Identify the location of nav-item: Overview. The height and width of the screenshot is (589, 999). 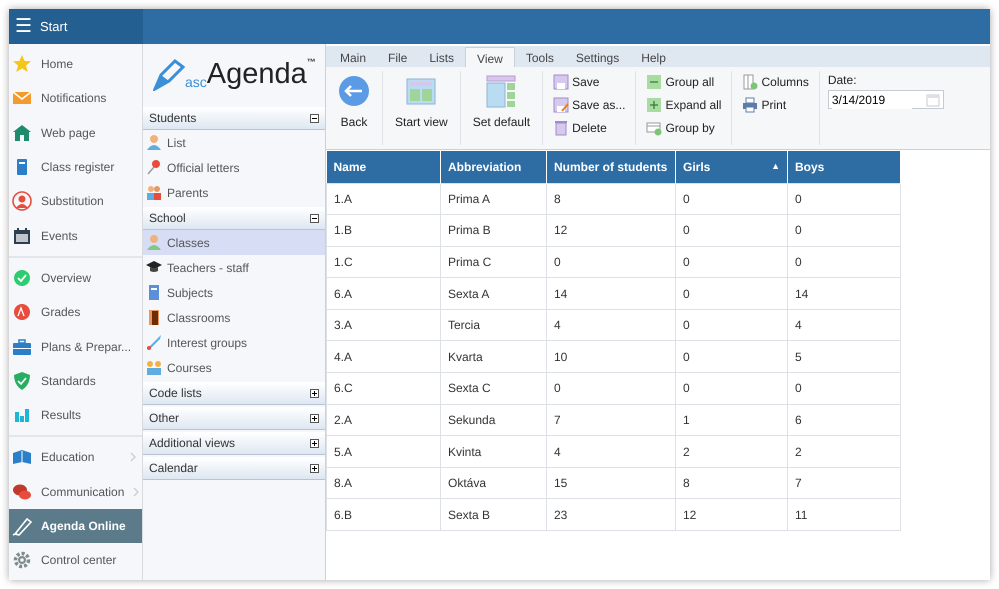
(75, 278).